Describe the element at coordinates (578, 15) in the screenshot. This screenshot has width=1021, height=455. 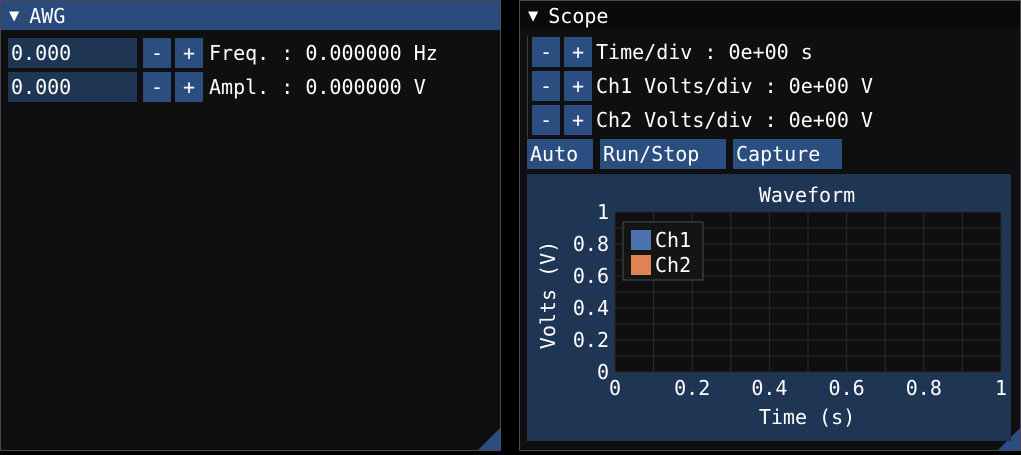
I see `scope-title: Scope` at that location.